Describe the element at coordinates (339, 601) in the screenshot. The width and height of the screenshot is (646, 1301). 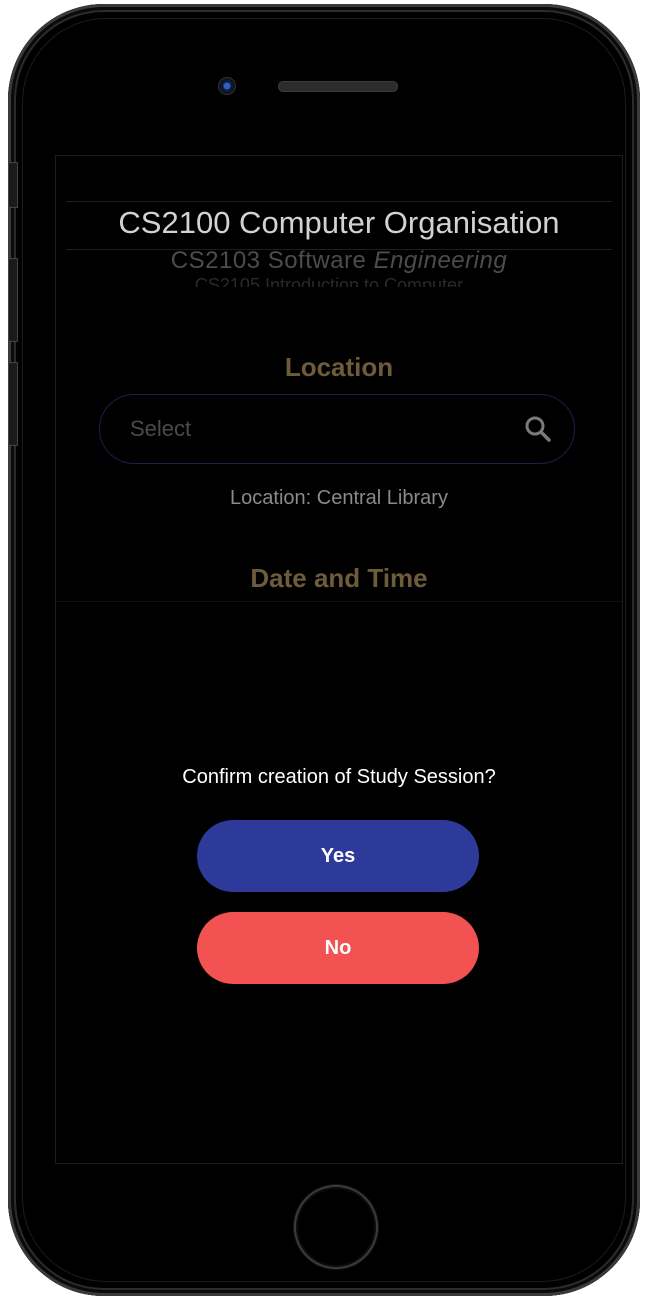
I see `section-divider` at that location.